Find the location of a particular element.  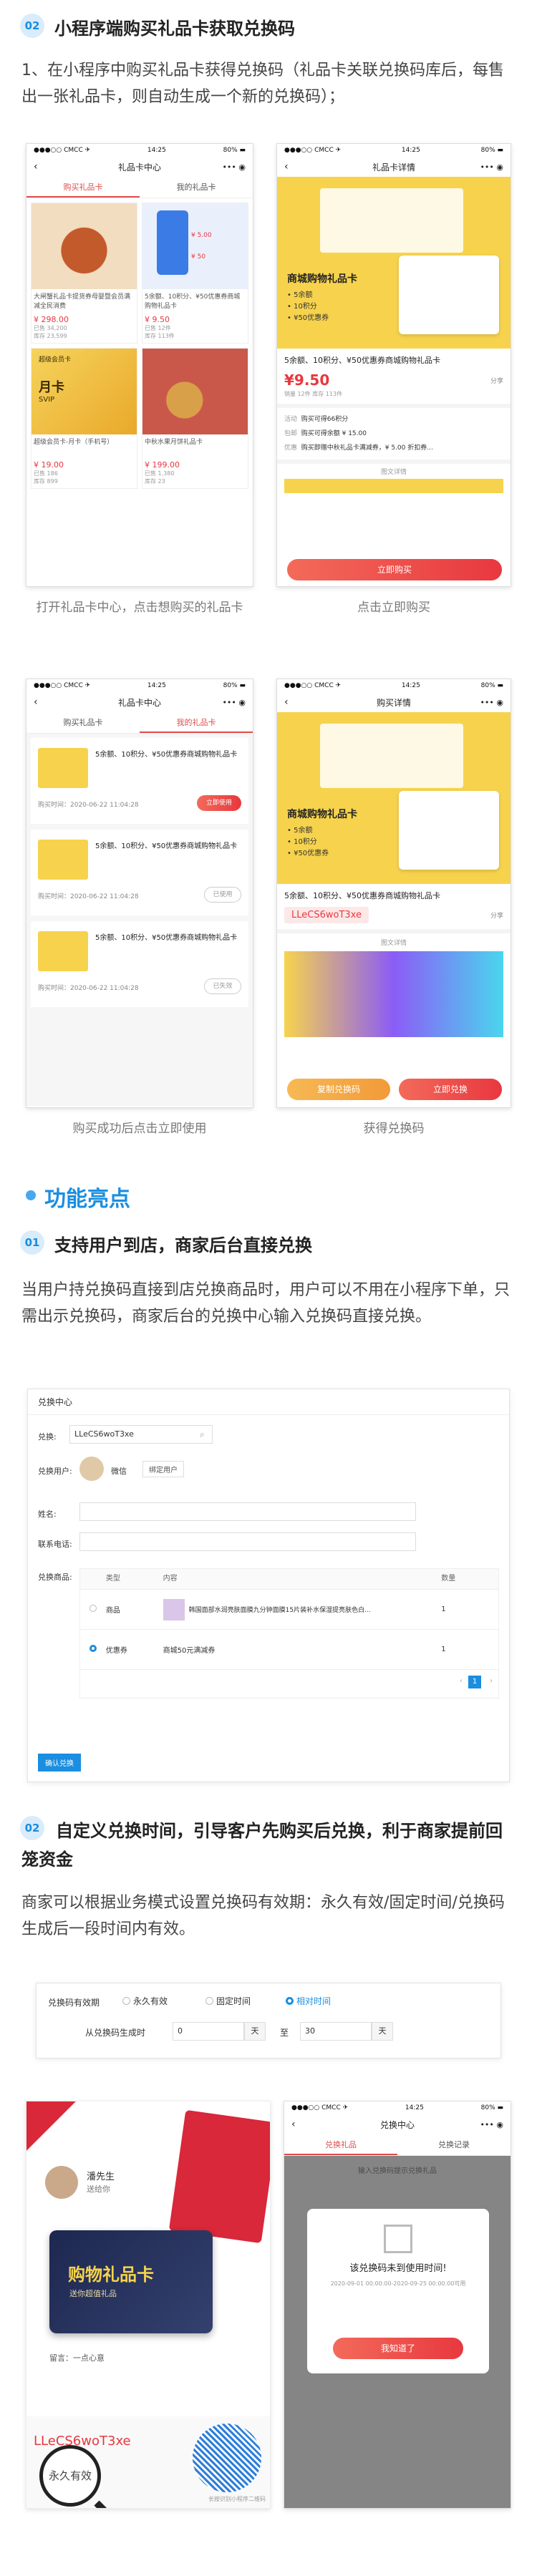

sender-avatar is located at coordinates (61, 2182).